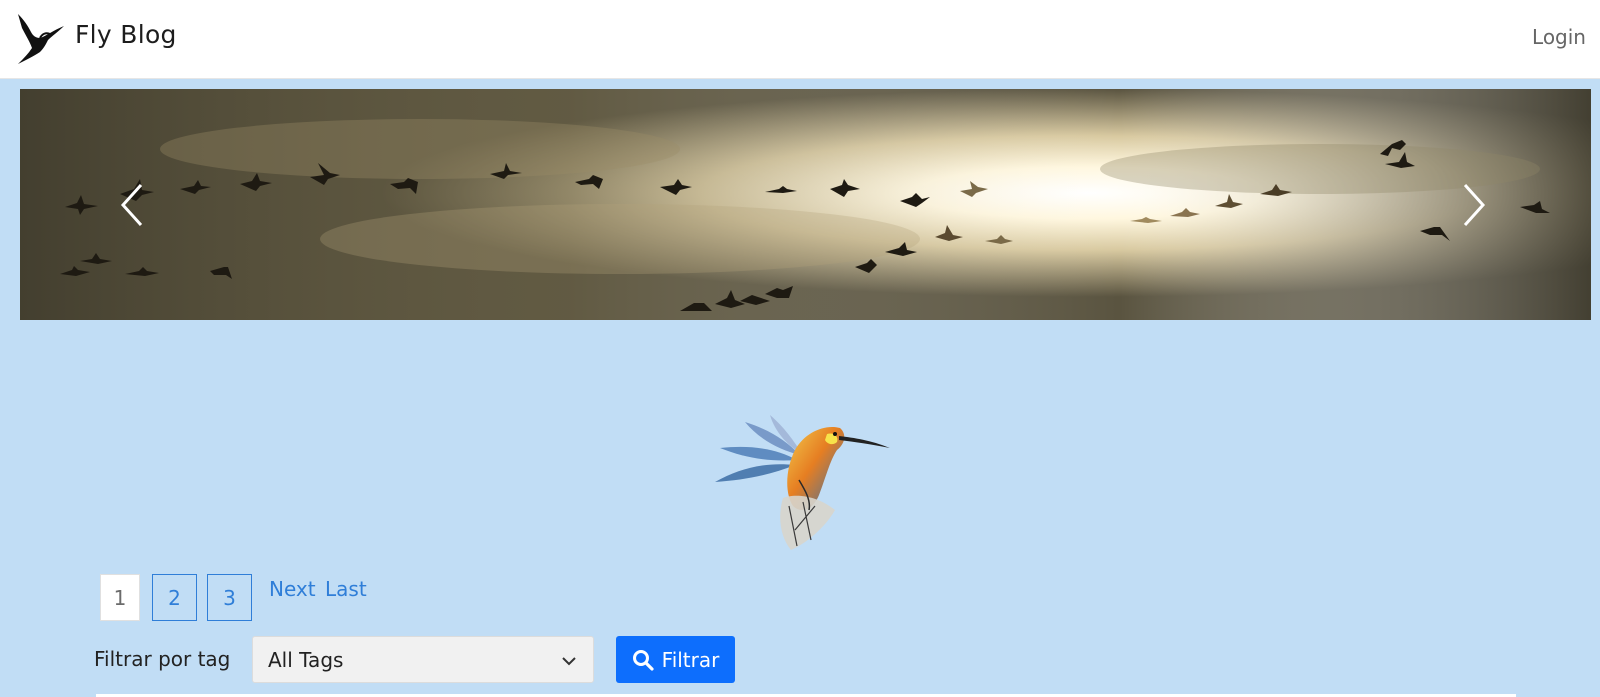  I want to click on tag-select: All Tags, so click(423, 659).